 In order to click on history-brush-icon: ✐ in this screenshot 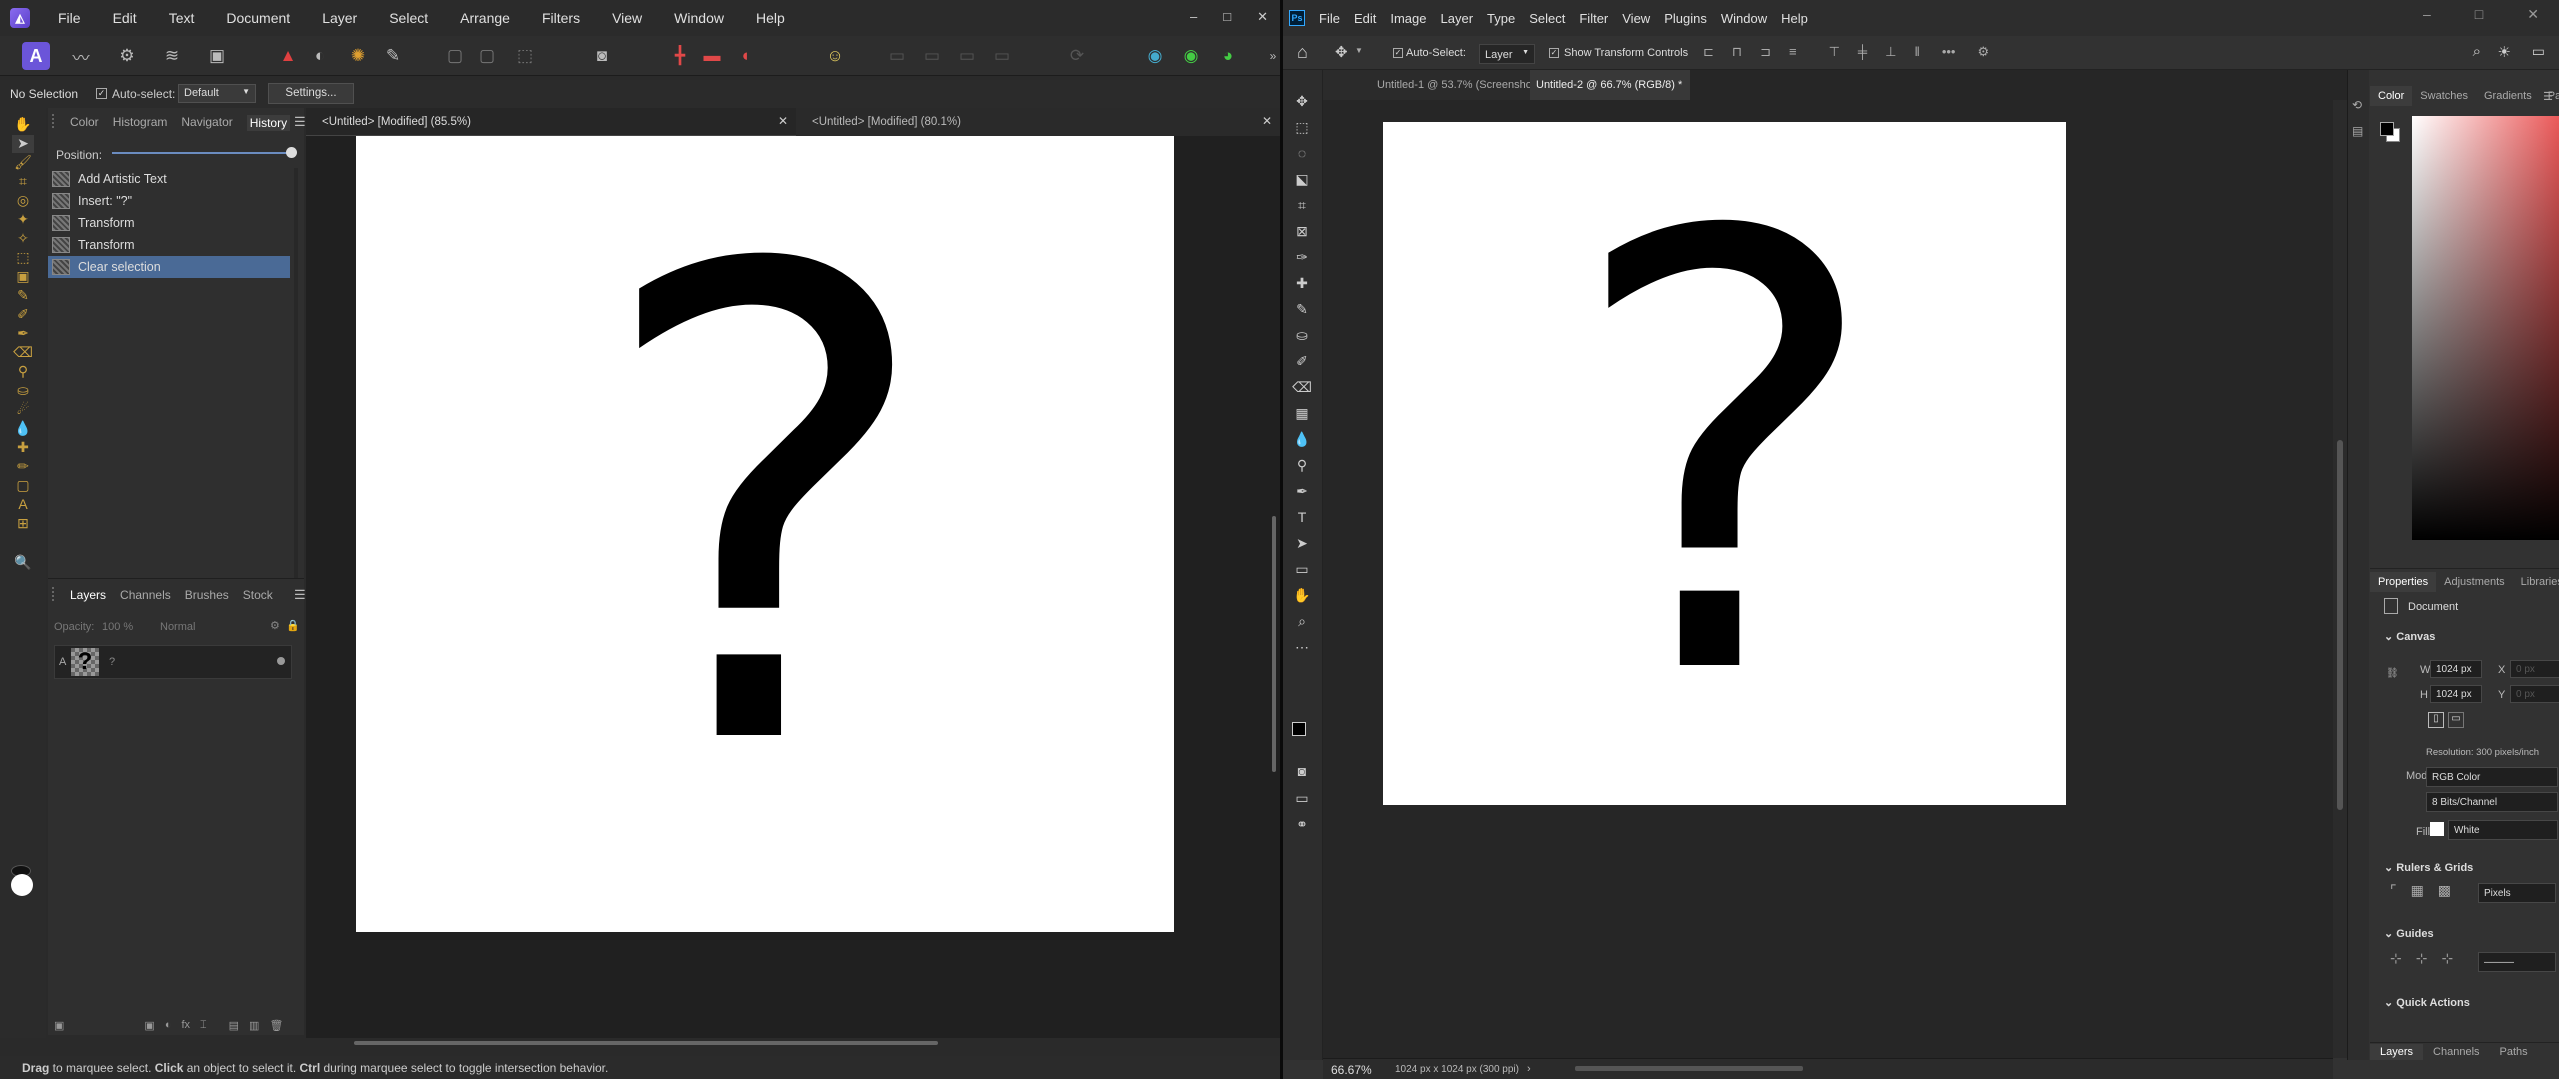, I will do `click(1302, 361)`.